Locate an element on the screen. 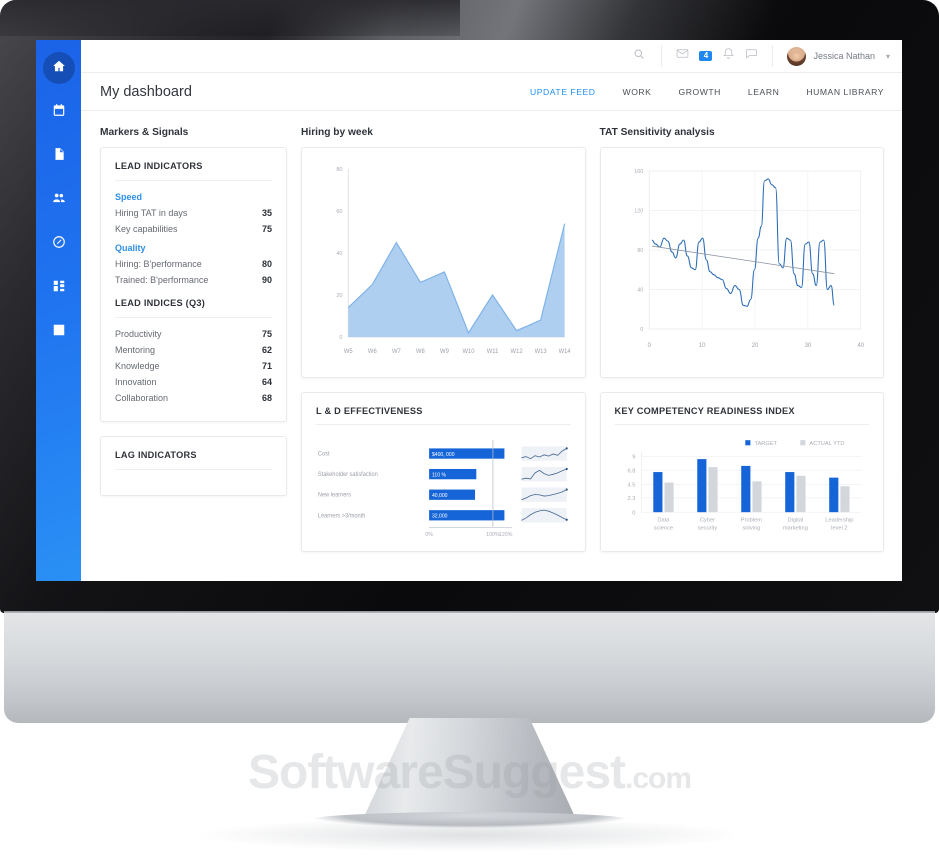  bell-icon is located at coordinates (728, 56).